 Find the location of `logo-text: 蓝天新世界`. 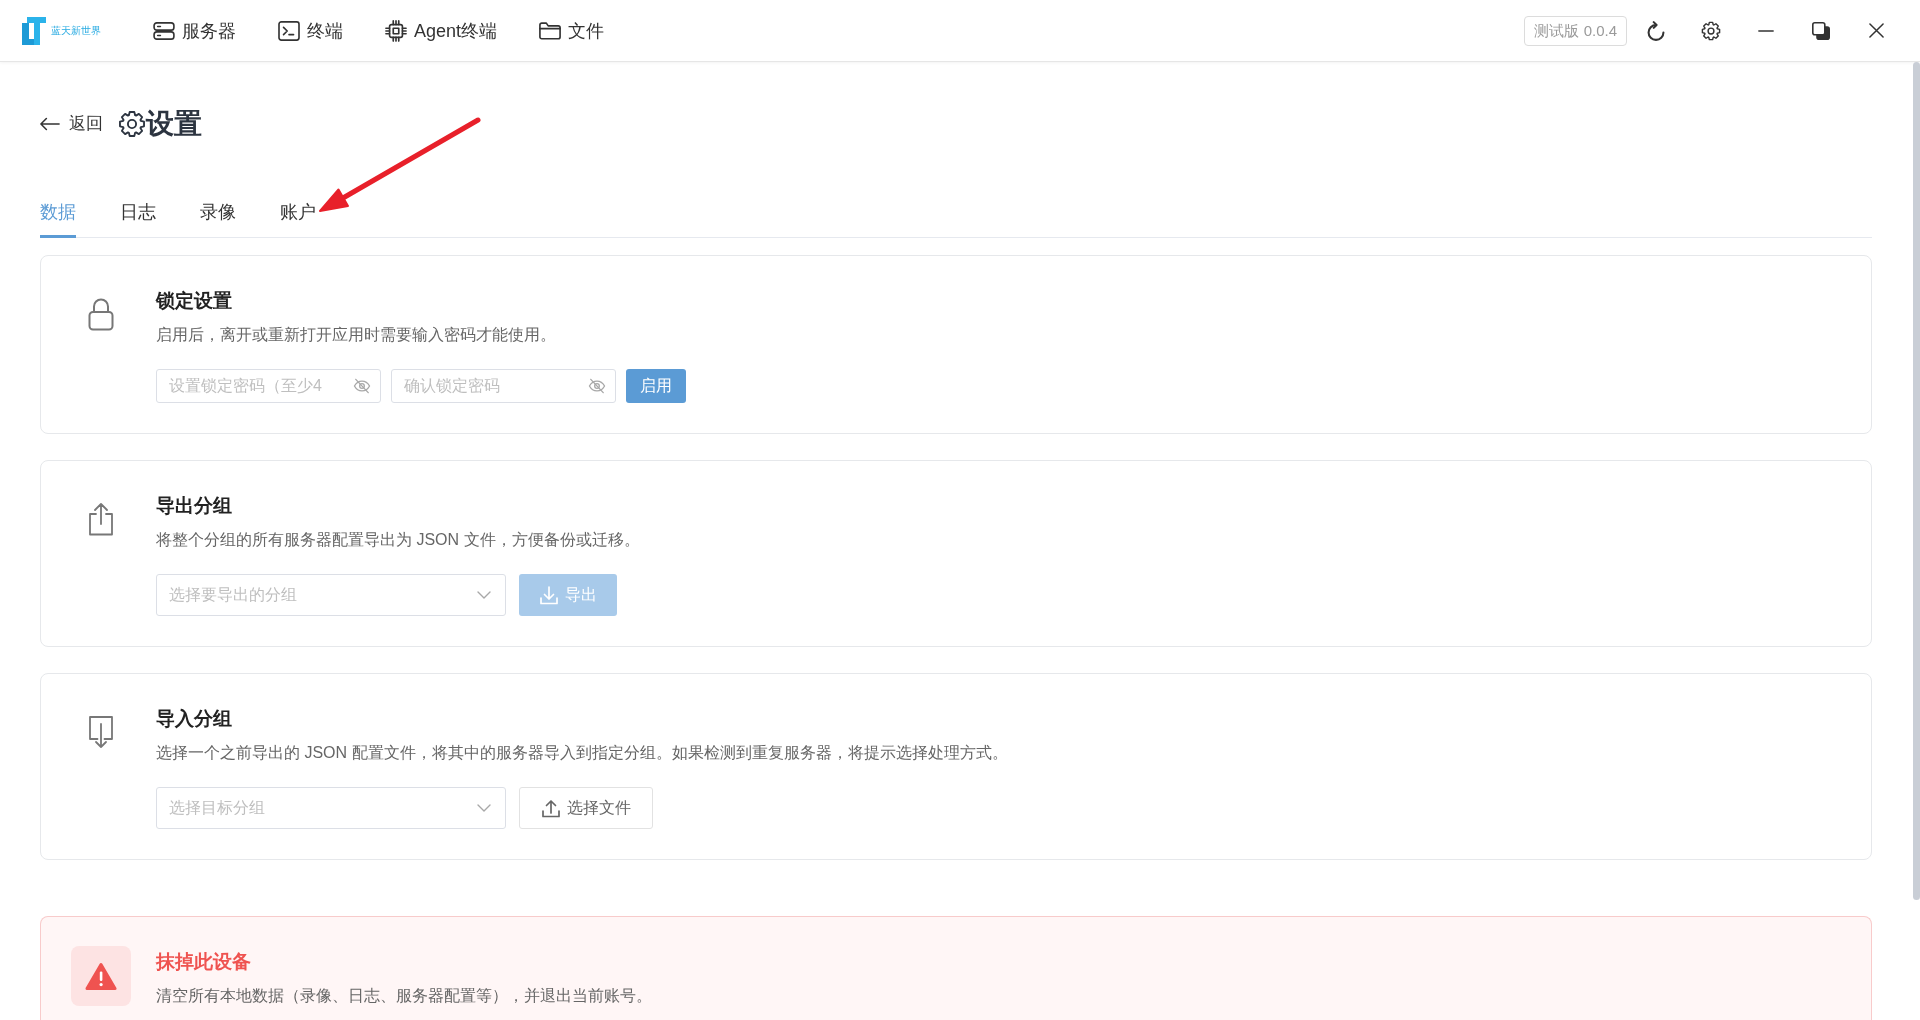

logo-text: 蓝天新世界 is located at coordinates (76, 30).